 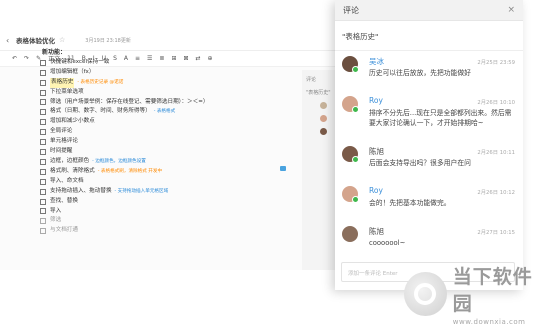 What do you see at coordinates (160, 122) in the screenshot?
I see `task-item: 增加和减少小数点` at bounding box center [160, 122].